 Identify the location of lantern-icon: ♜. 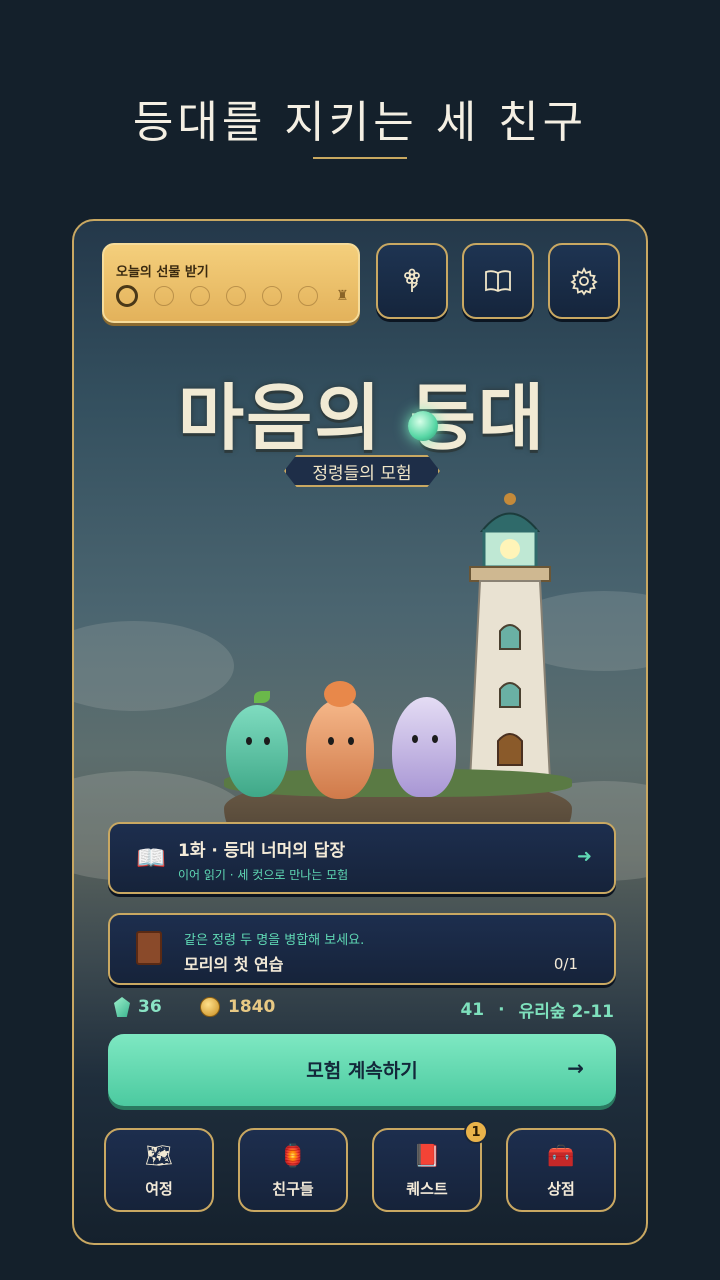
(342, 296).